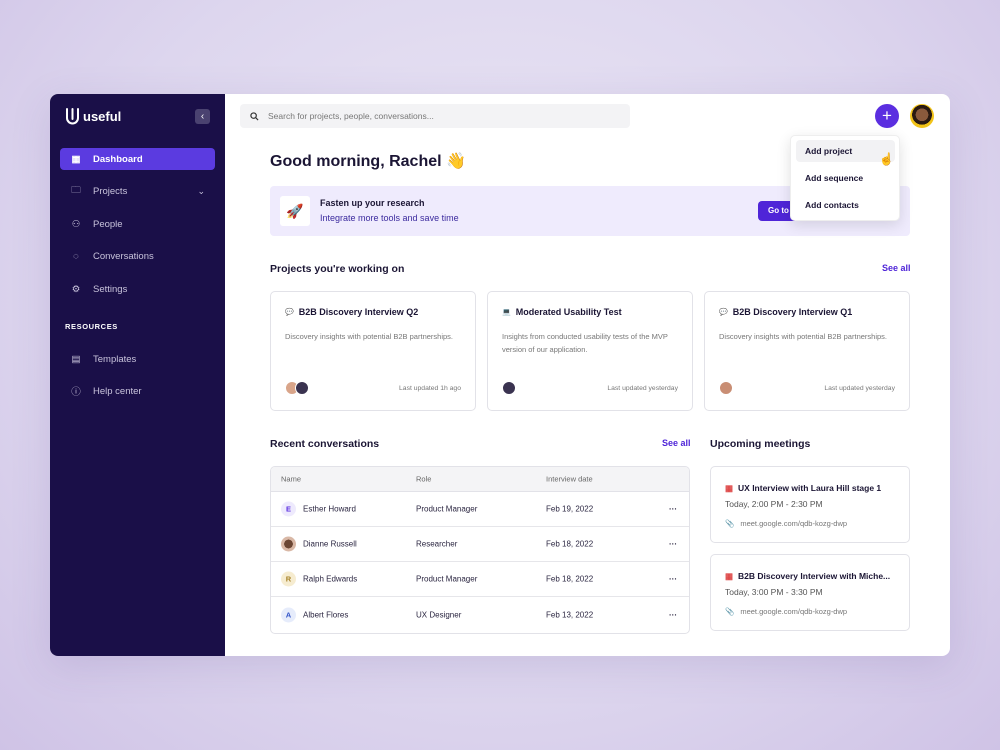  I want to click on sidebar-item-dashboard: ▦ Dashboard, so click(137, 159).